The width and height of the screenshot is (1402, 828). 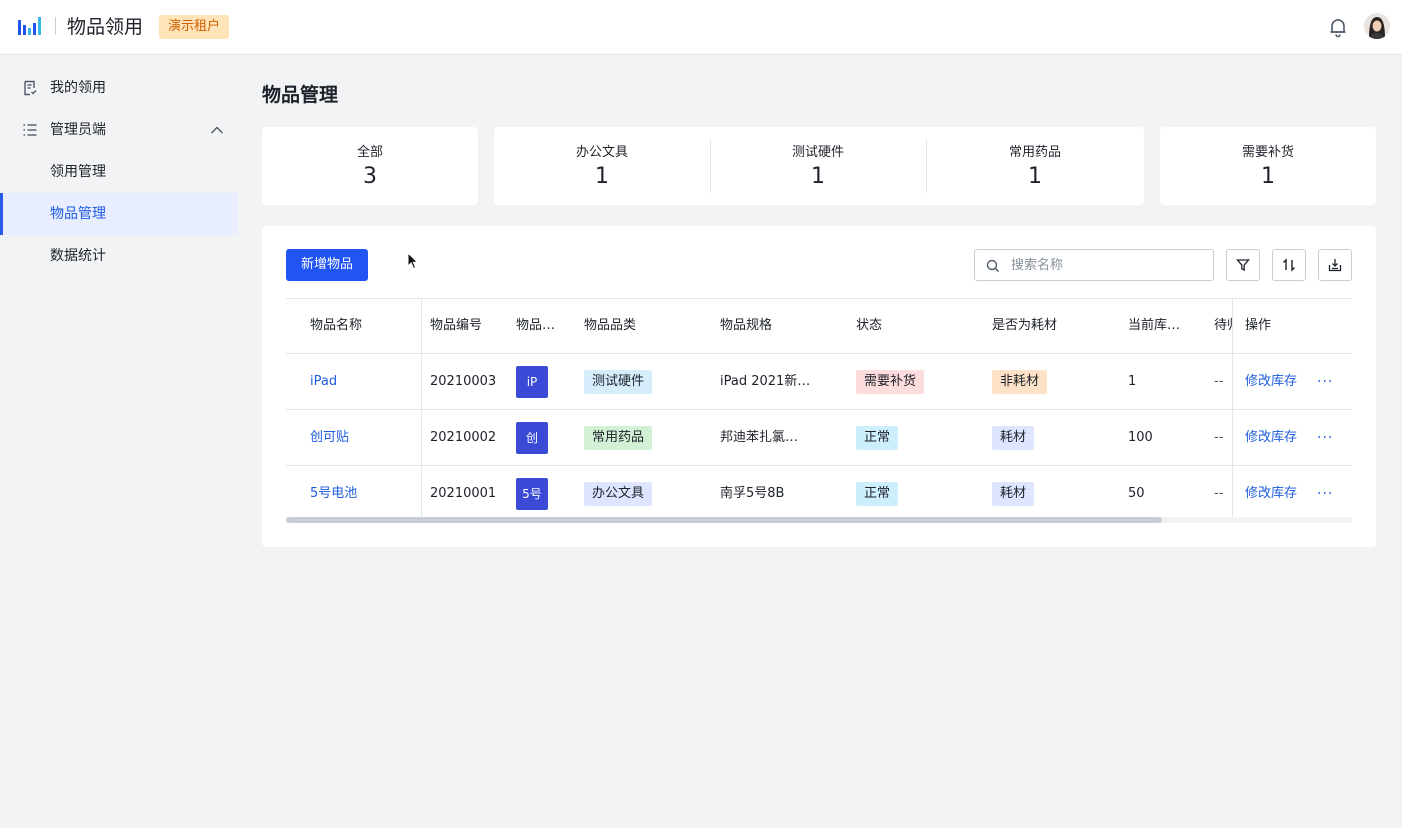 I want to click on item-thumbnail: 创, so click(x=532, y=438).